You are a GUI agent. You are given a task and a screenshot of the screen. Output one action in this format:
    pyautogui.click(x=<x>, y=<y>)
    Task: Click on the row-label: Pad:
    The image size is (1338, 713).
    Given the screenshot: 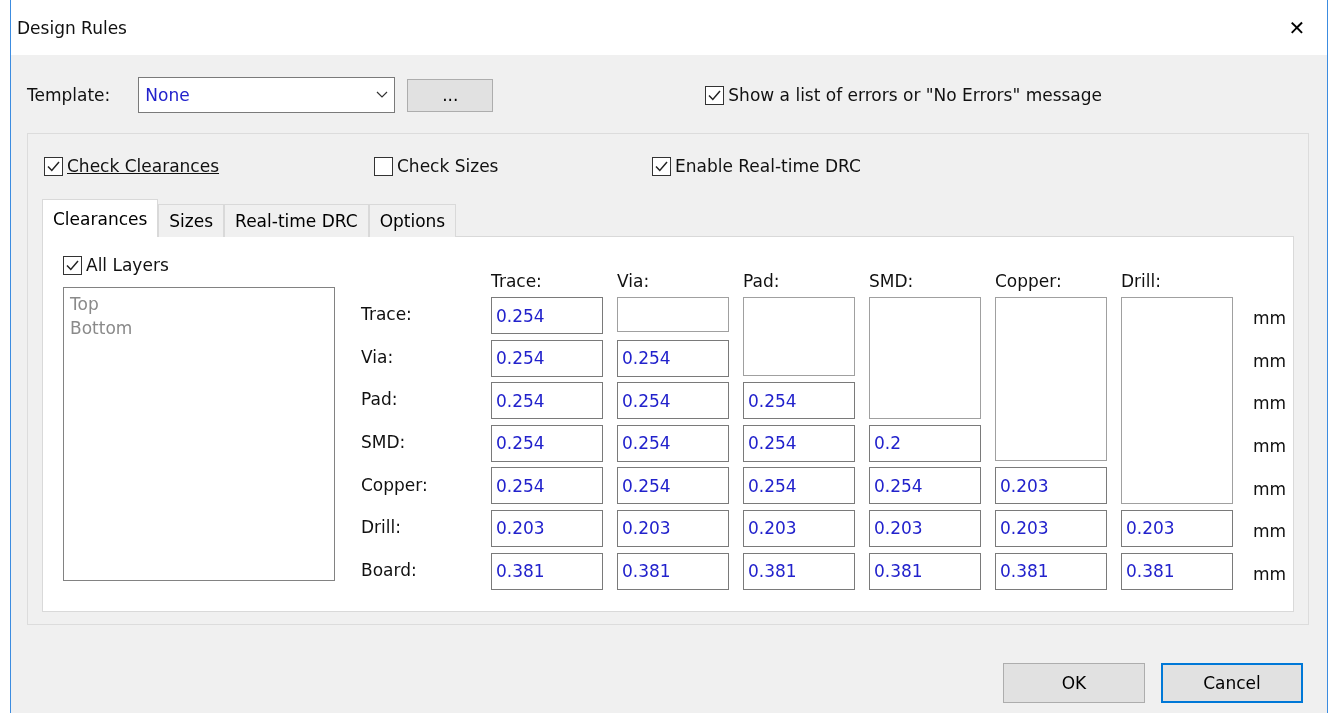 What is the action you would take?
    pyautogui.click(x=379, y=399)
    